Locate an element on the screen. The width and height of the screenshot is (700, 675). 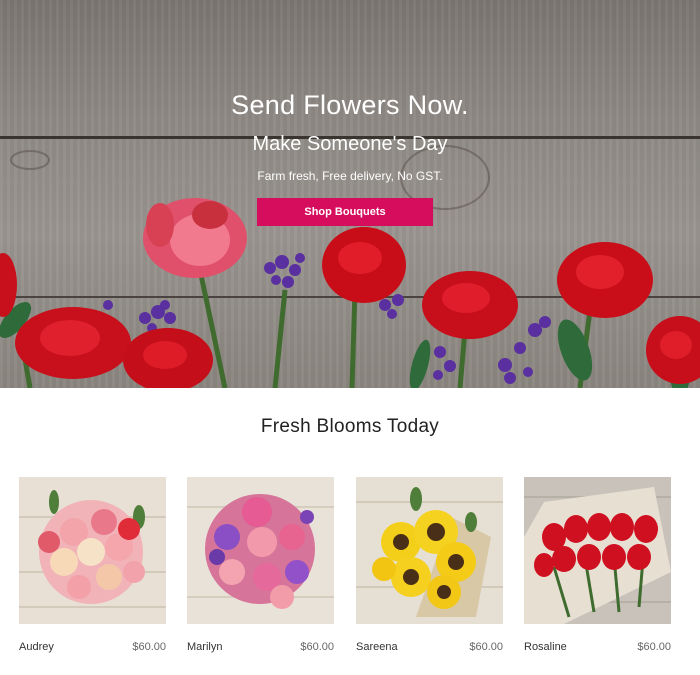
product-name: Rosaline is located at coordinates (545, 647).